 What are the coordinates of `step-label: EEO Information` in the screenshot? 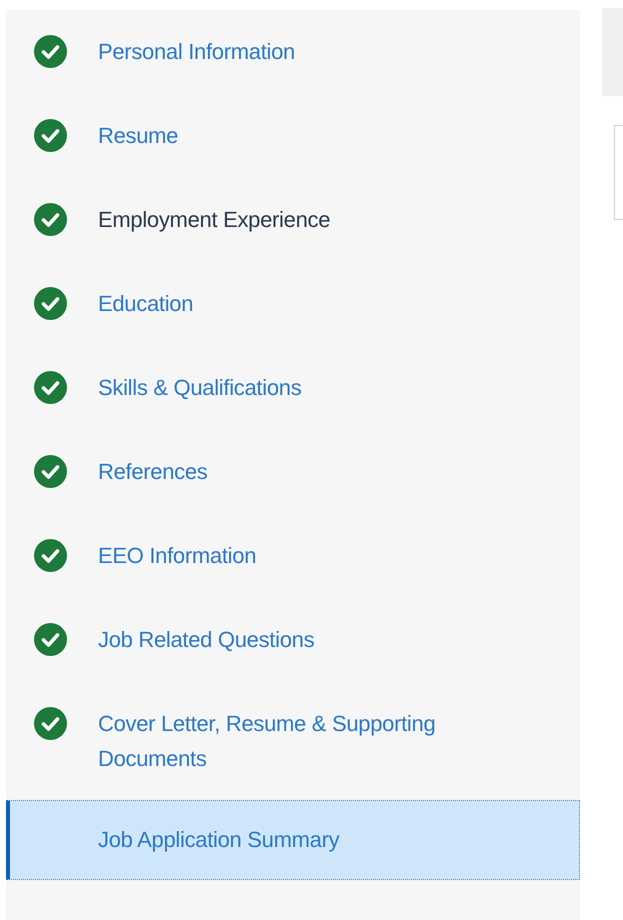 It's located at (177, 556).